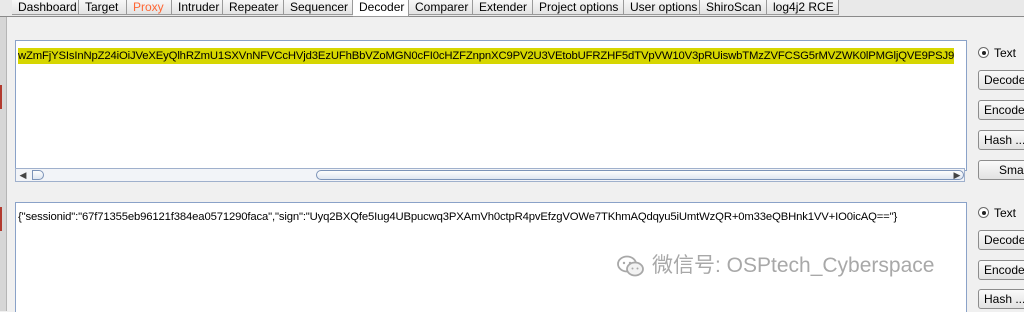  I want to click on watermark-text: 微信号: OSPtech_Cyberspace, so click(793, 265).